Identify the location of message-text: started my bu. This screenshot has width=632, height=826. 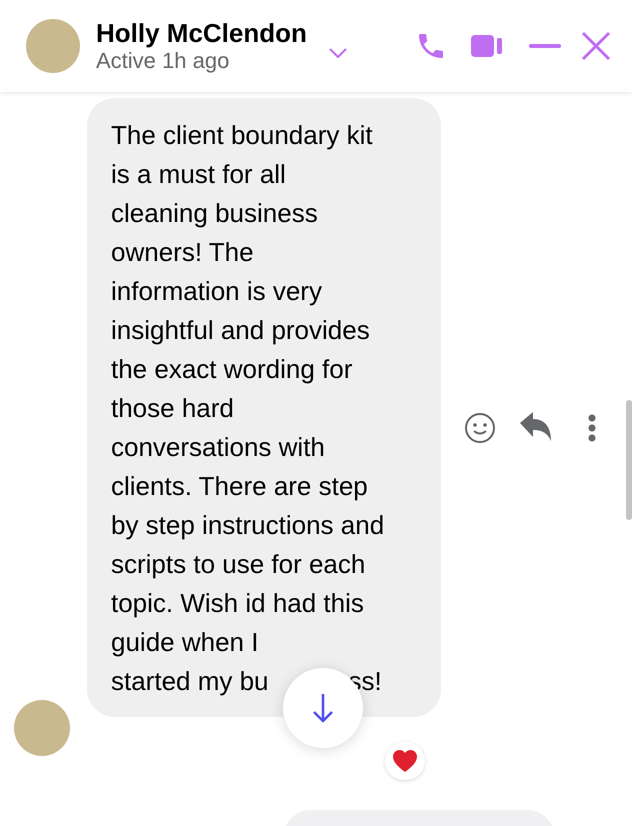
(190, 681).